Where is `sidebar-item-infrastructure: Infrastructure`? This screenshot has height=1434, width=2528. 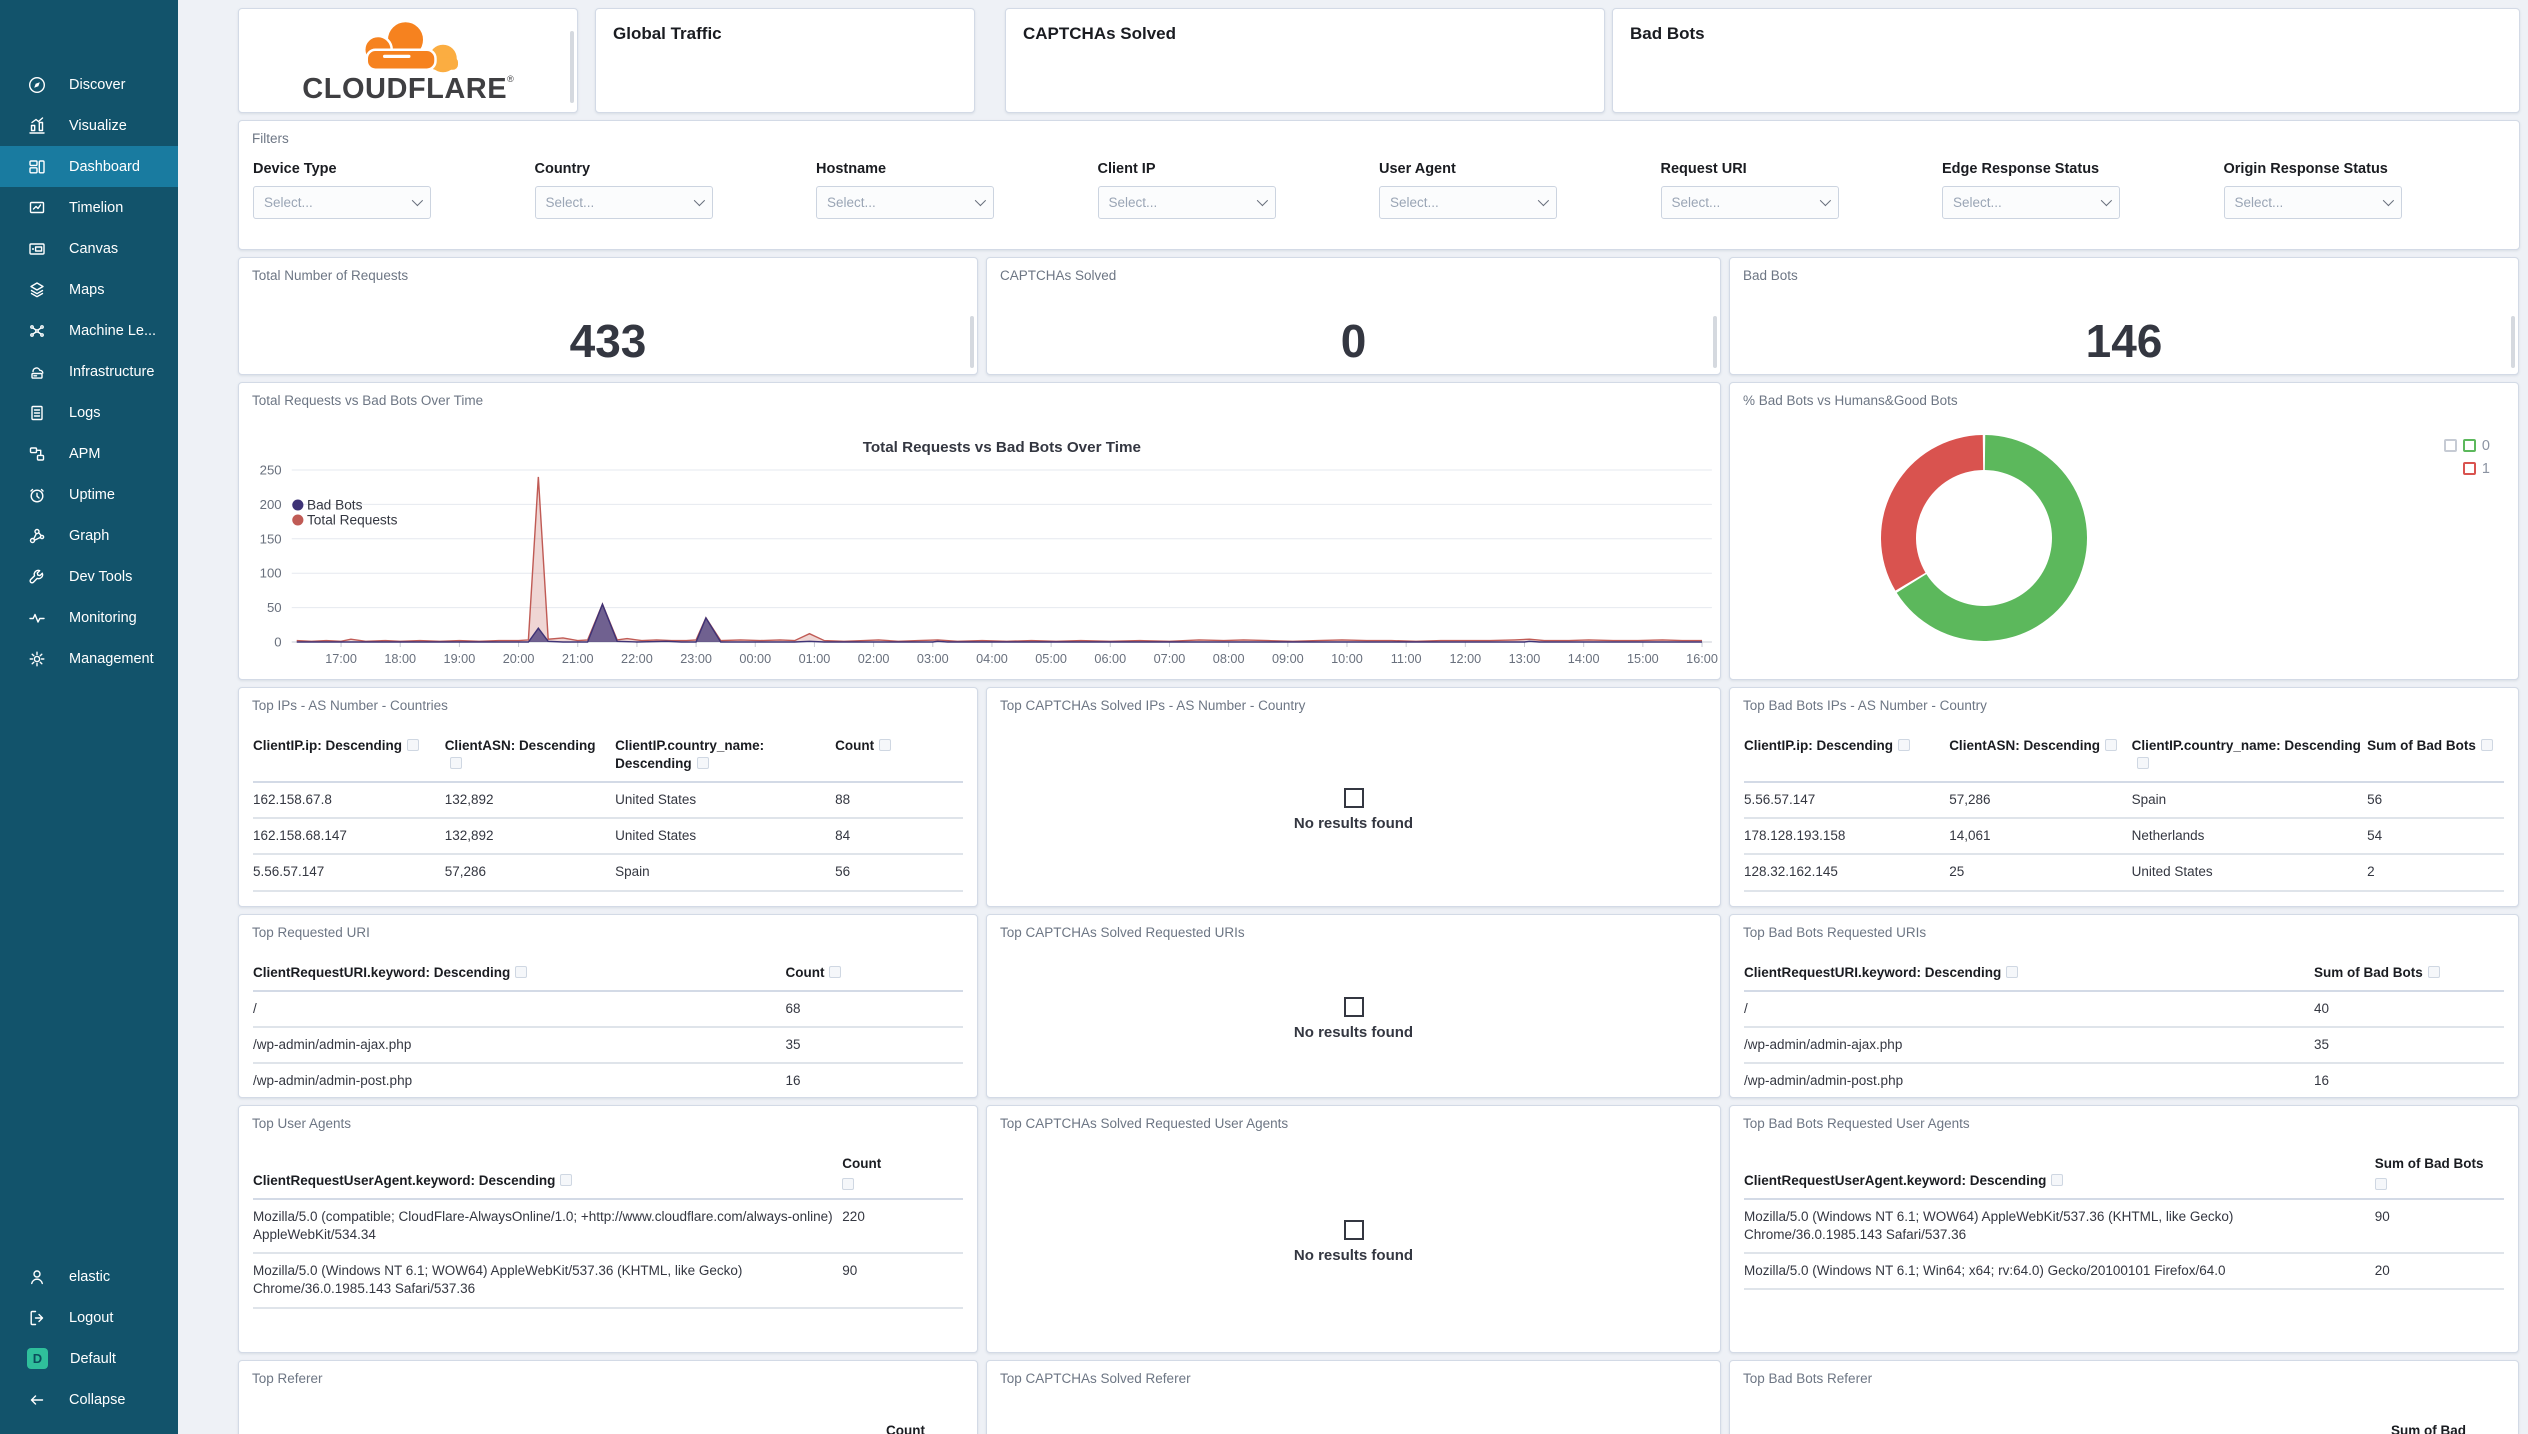 sidebar-item-infrastructure: Infrastructure is located at coordinates (89, 371).